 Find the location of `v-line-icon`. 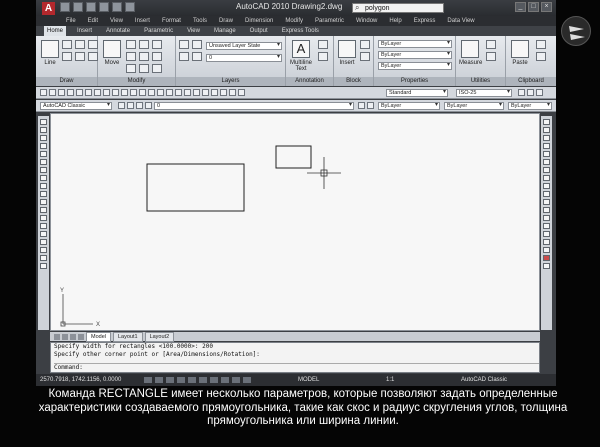

v-line-icon is located at coordinates (43, 122).